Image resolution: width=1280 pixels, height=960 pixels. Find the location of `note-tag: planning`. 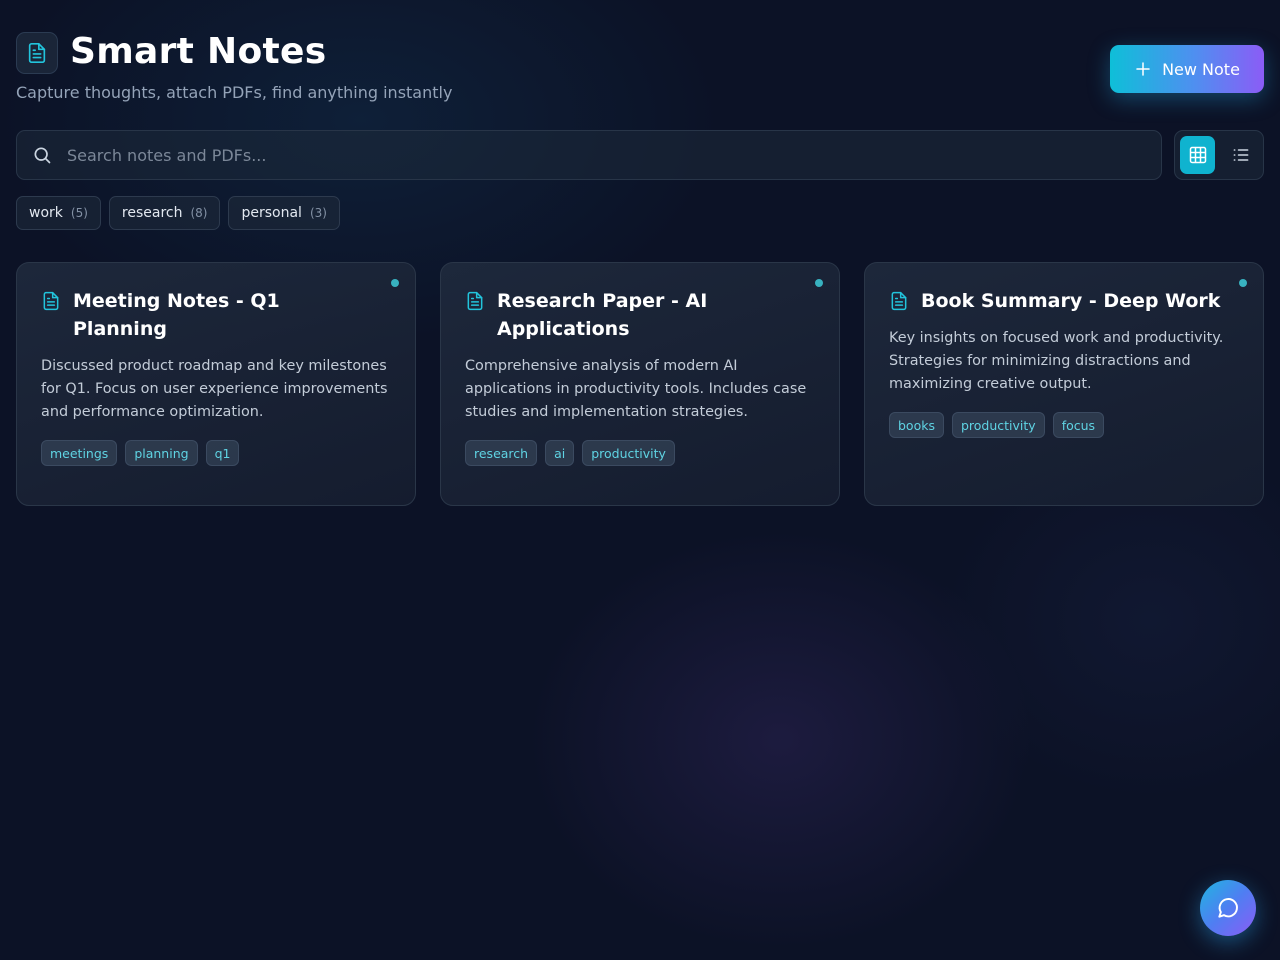

note-tag: planning is located at coordinates (161, 453).